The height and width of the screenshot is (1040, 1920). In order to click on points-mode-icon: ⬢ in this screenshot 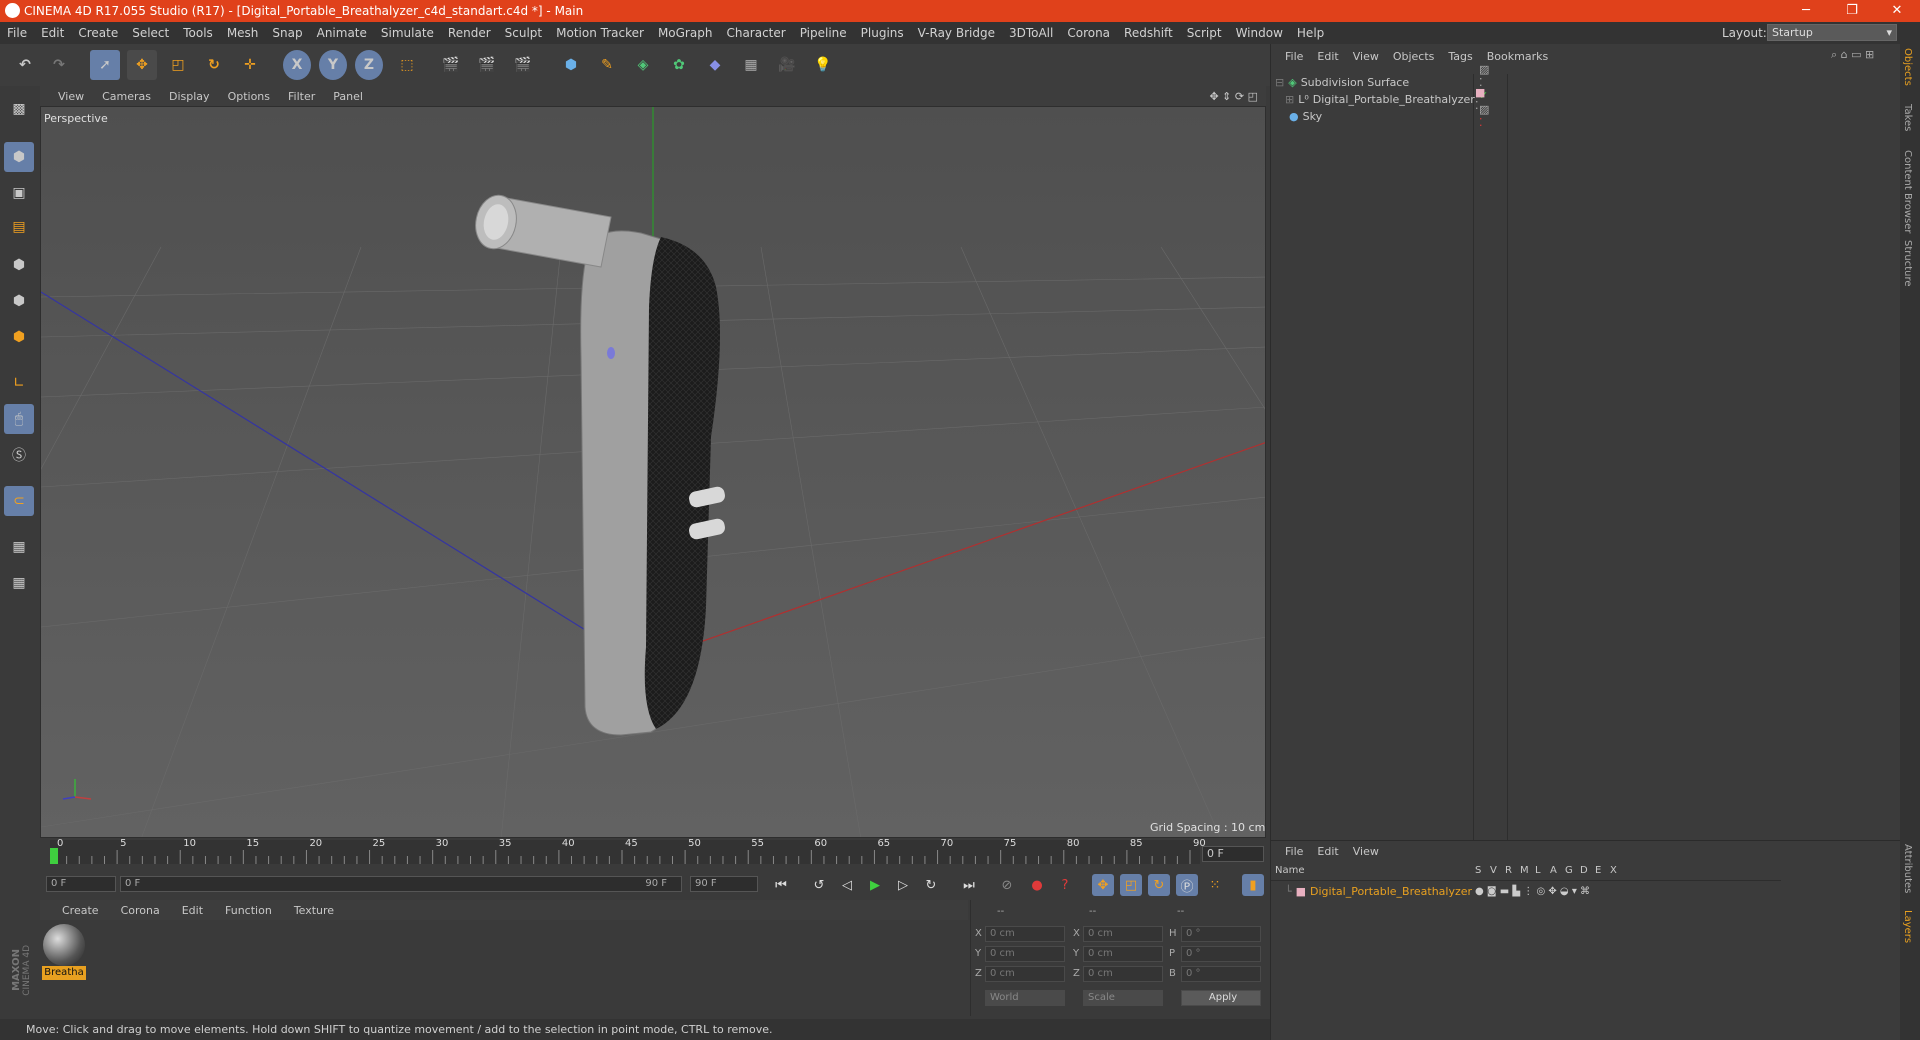, I will do `click(19, 265)`.